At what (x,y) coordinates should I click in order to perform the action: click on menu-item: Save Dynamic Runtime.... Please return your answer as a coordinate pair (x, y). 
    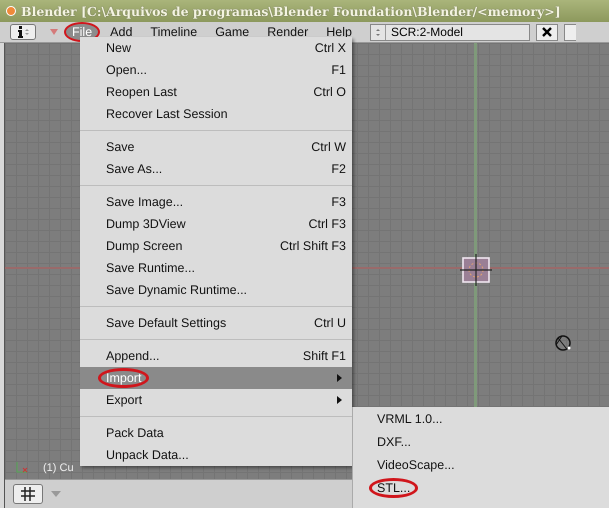
    Looking at the image, I should click on (216, 290).